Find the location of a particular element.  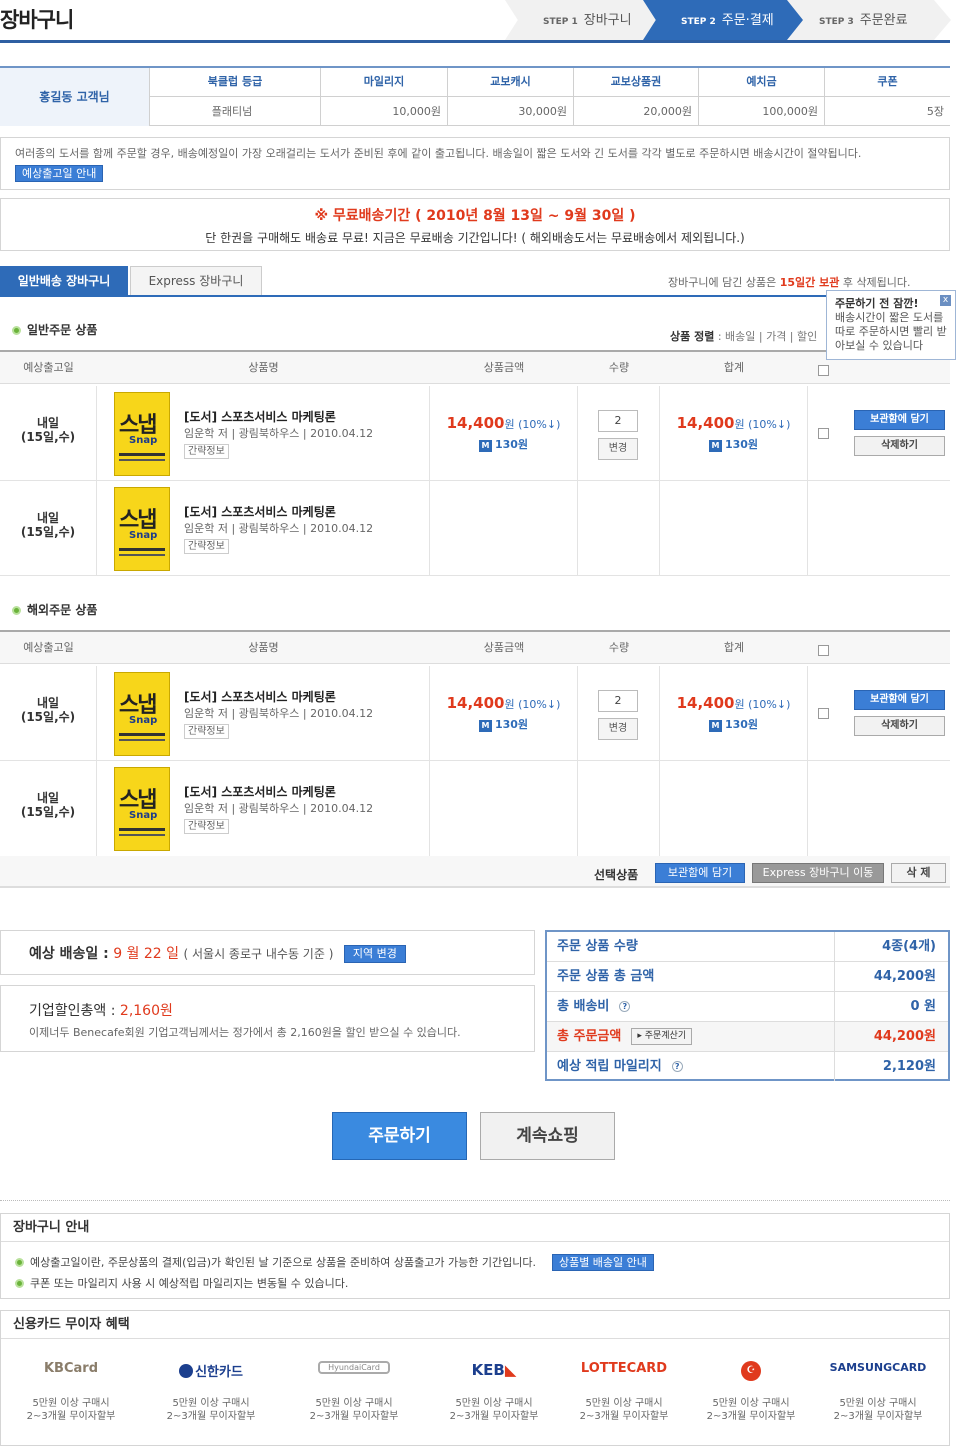

cover-subtitle: Snap is located at coordinates (143, 720).